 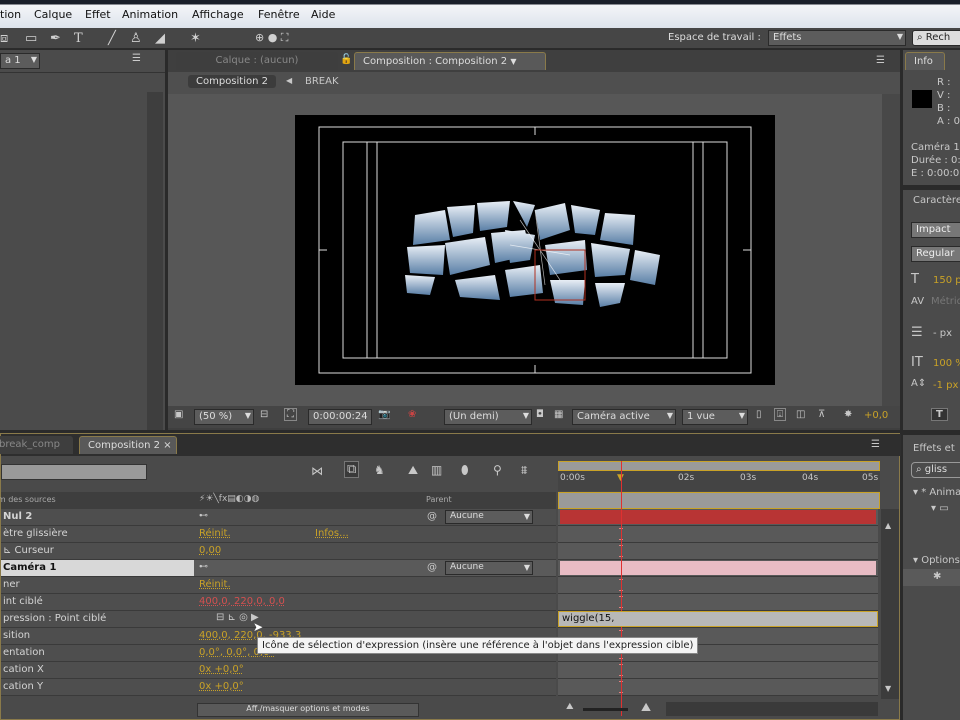 What do you see at coordinates (939, 414) in the screenshot?
I see `faux-bold-button: T` at bounding box center [939, 414].